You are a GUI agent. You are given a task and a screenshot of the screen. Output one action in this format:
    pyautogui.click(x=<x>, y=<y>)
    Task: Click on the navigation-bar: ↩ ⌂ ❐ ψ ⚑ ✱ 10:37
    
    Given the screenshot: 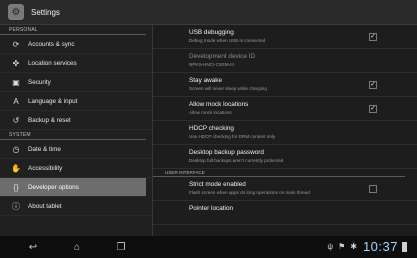 What is the action you would take?
    pyautogui.click(x=208, y=247)
    